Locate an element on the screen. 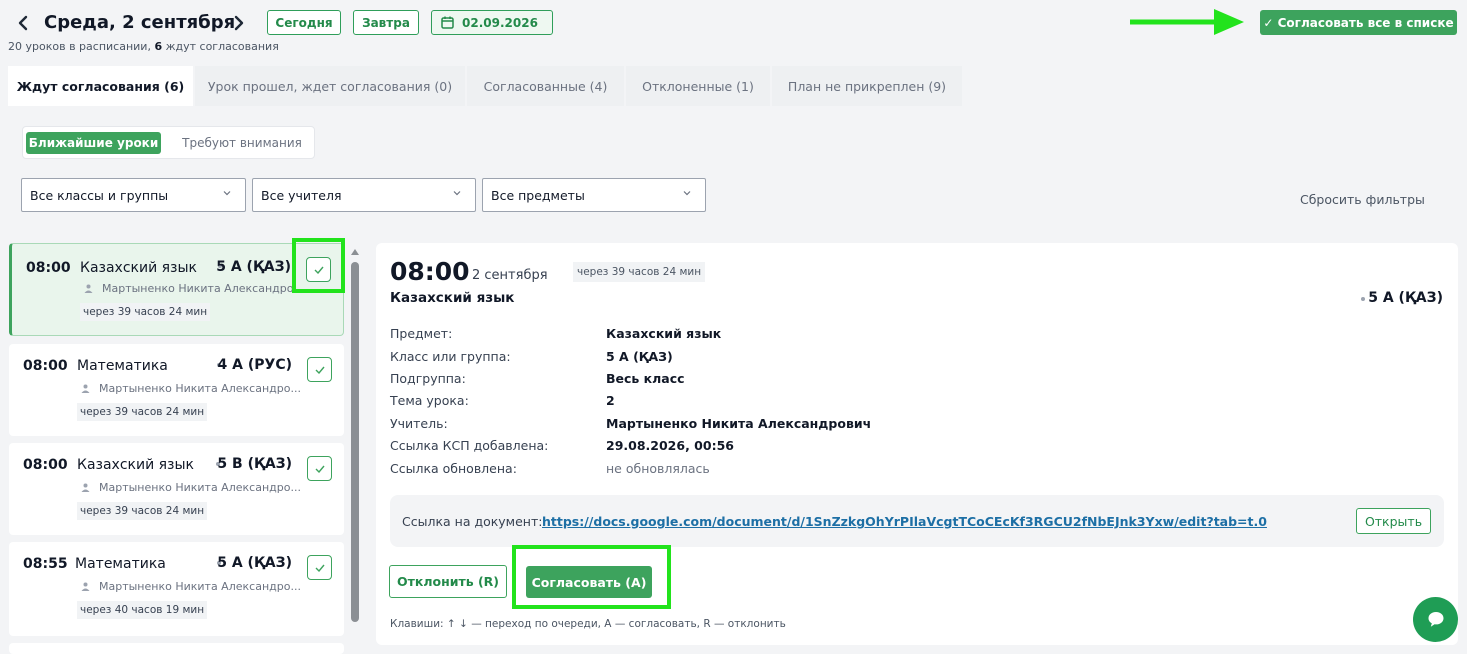 This screenshot has width=1467, height=654. tab-pending: Ждут согласования (6) is located at coordinates (101, 86).